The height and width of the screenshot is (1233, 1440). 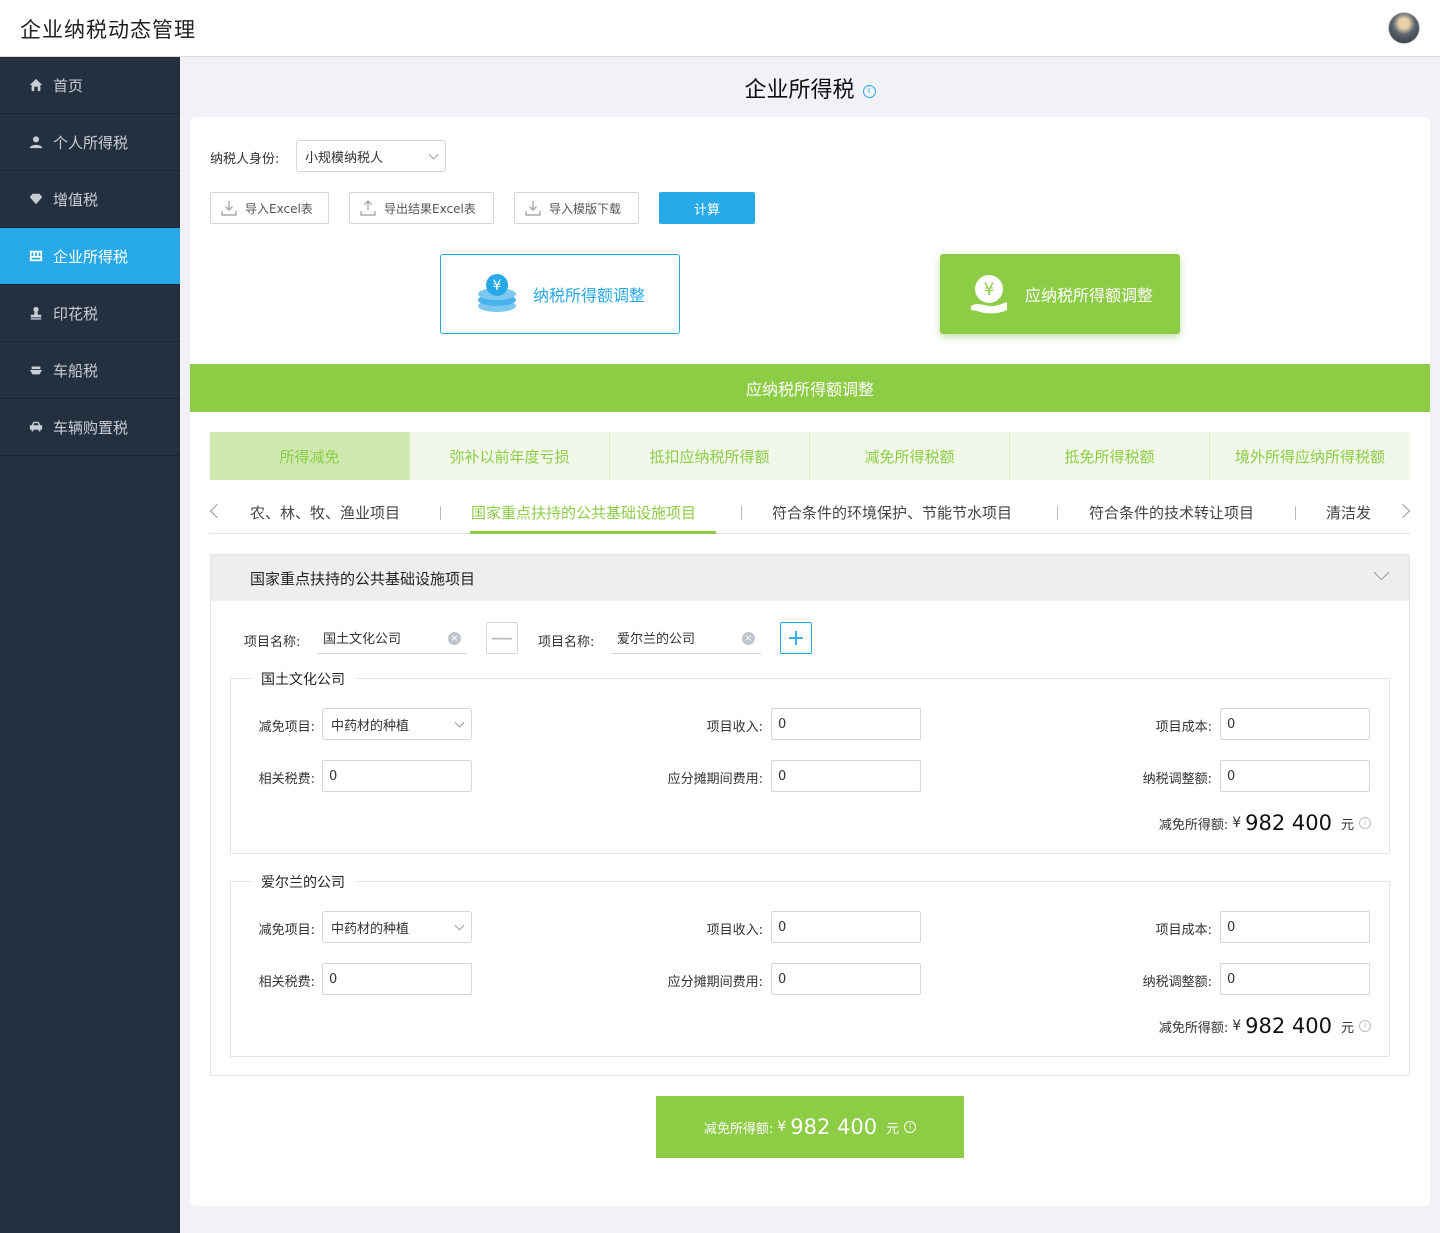 What do you see at coordinates (810, 578) in the screenshot?
I see `panel-header: 国家重点扶持的公共基础设施项目` at bounding box center [810, 578].